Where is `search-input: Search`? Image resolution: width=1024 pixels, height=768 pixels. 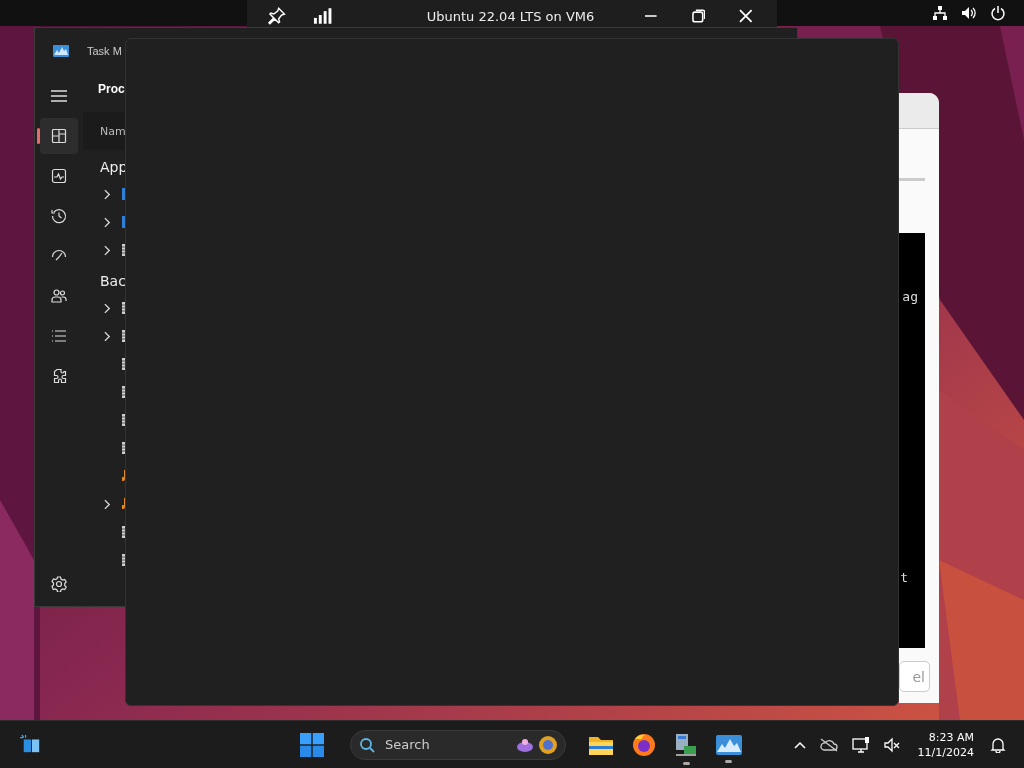 search-input: Search is located at coordinates (445, 744).